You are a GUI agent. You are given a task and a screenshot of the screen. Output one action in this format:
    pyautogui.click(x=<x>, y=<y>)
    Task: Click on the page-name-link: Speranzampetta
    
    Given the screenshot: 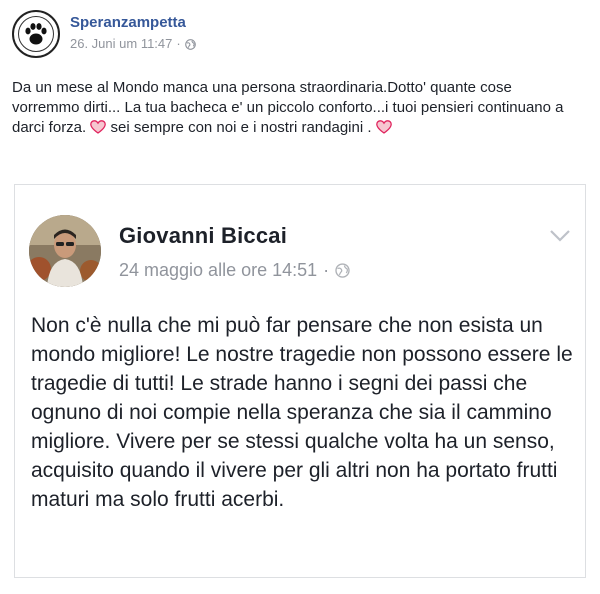 What is the action you would take?
    pyautogui.click(x=133, y=23)
    